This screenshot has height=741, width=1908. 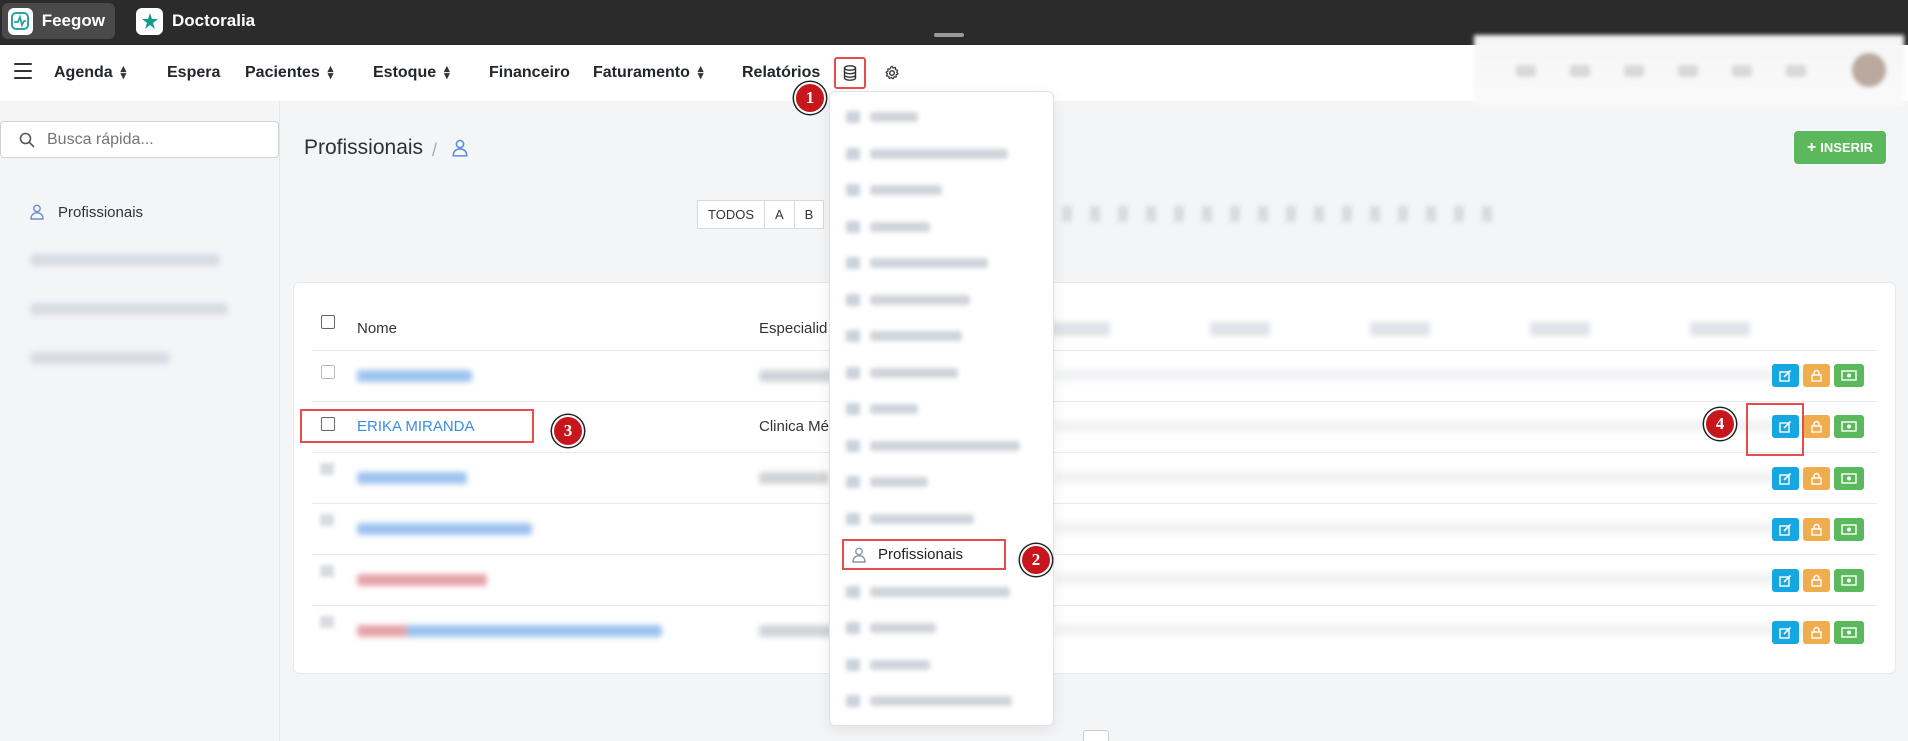 What do you see at coordinates (793, 328) in the screenshot?
I see `column-header-specialty: Especialid` at bounding box center [793, 328].